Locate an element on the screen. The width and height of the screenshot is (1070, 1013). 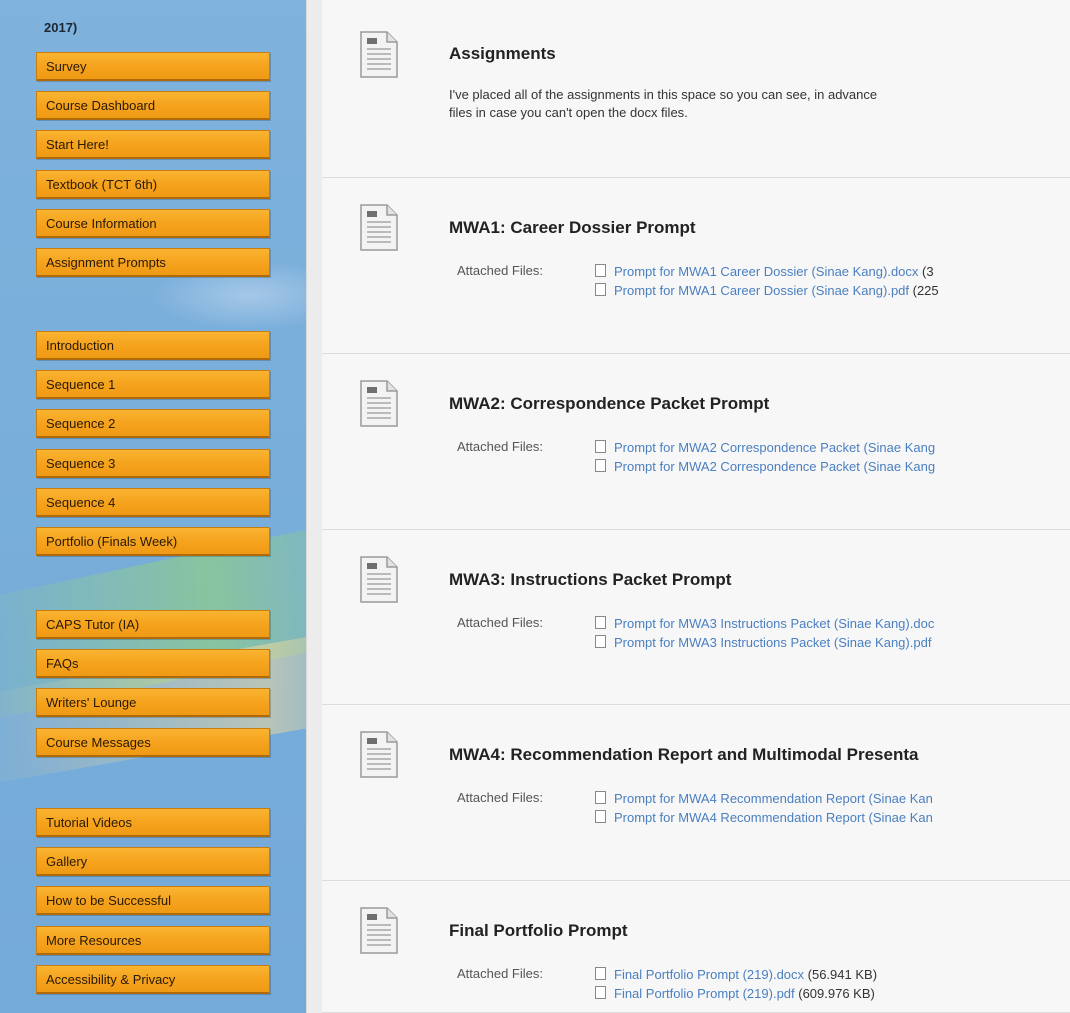
nav-button-portfolio-finals-week: Portfolio (Finals Week) is located at coordinates (153, 541).